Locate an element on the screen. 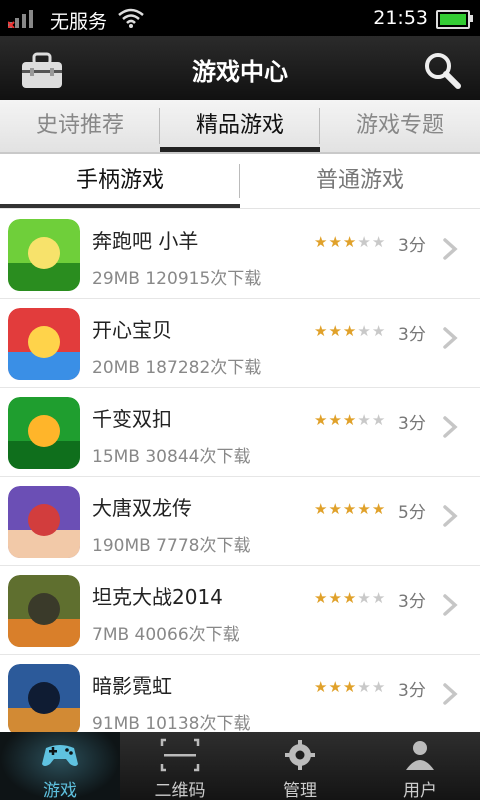 The height and width of the screenshot is (801, 480). game-name: 开心宝贝 is located at coordinates (132, 330).